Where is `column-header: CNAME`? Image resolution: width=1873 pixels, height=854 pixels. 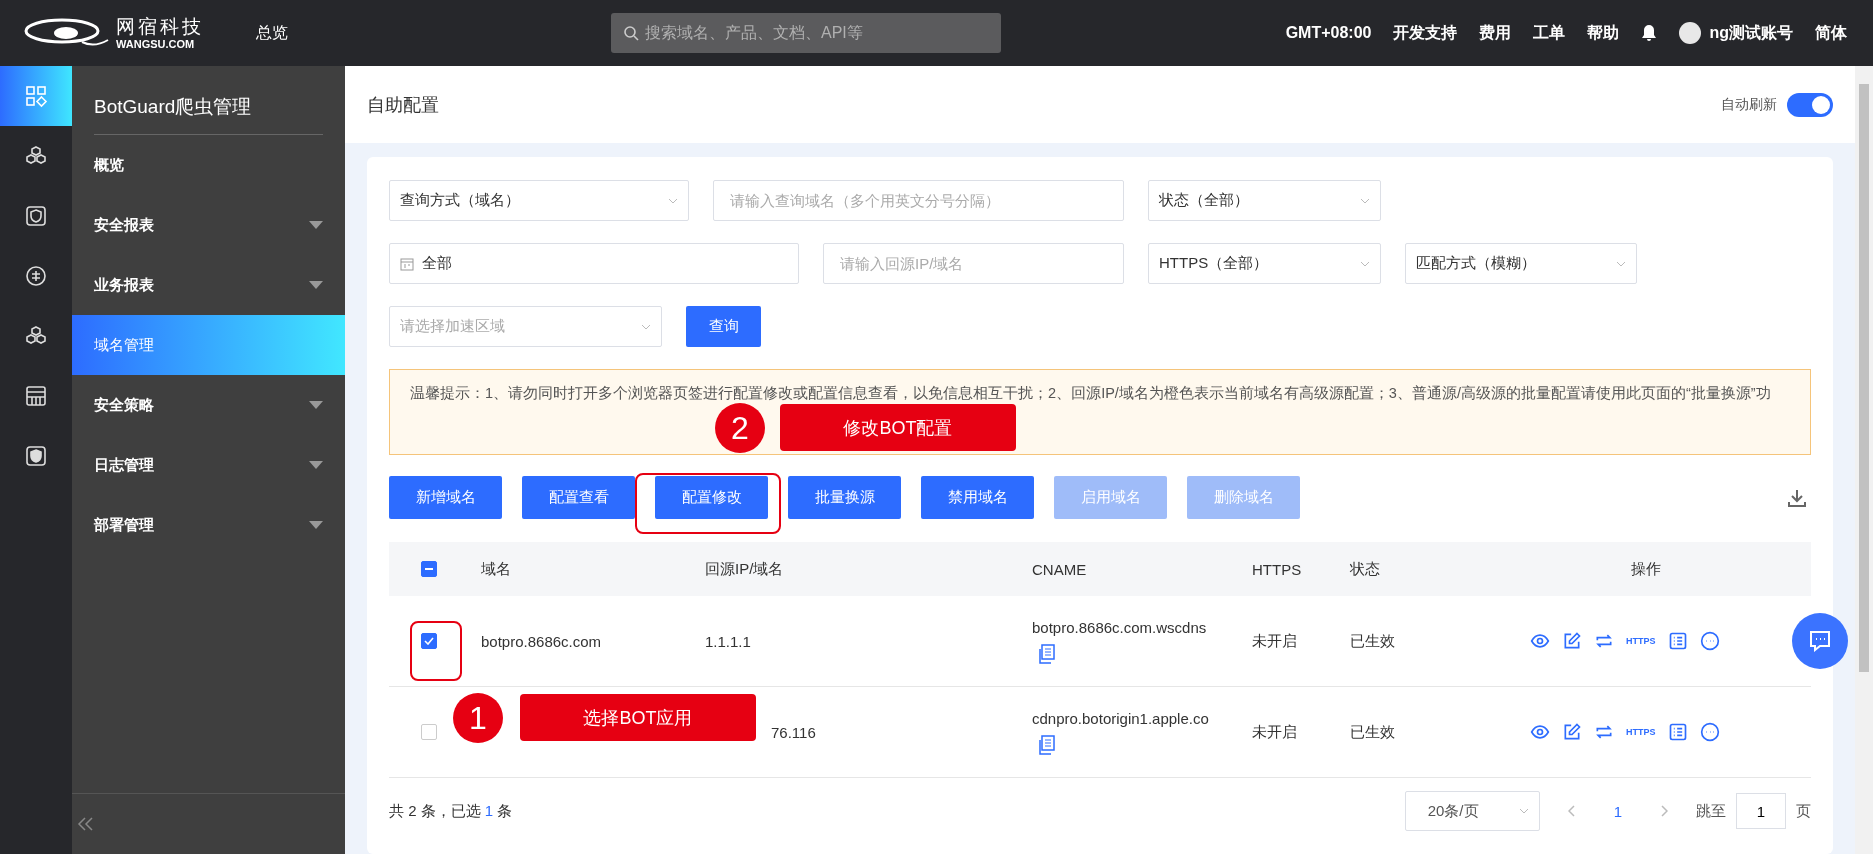
column-header: CNAME is located at coordinates (1132, 569).